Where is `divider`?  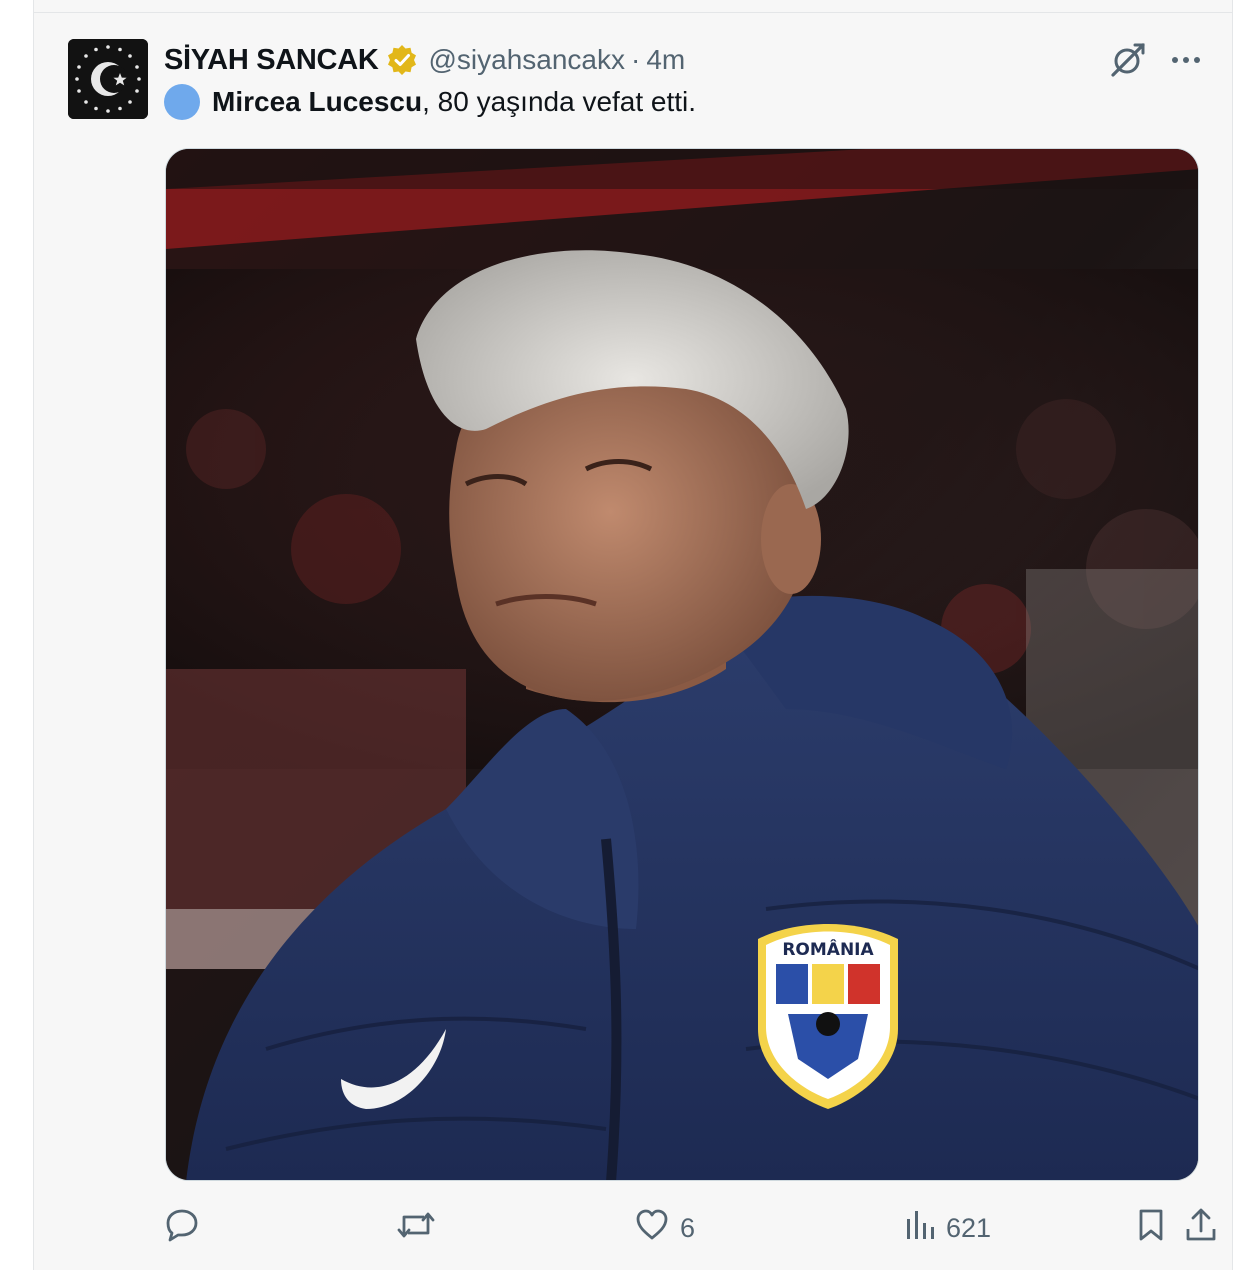
divider is located at coordinates (633, 12).